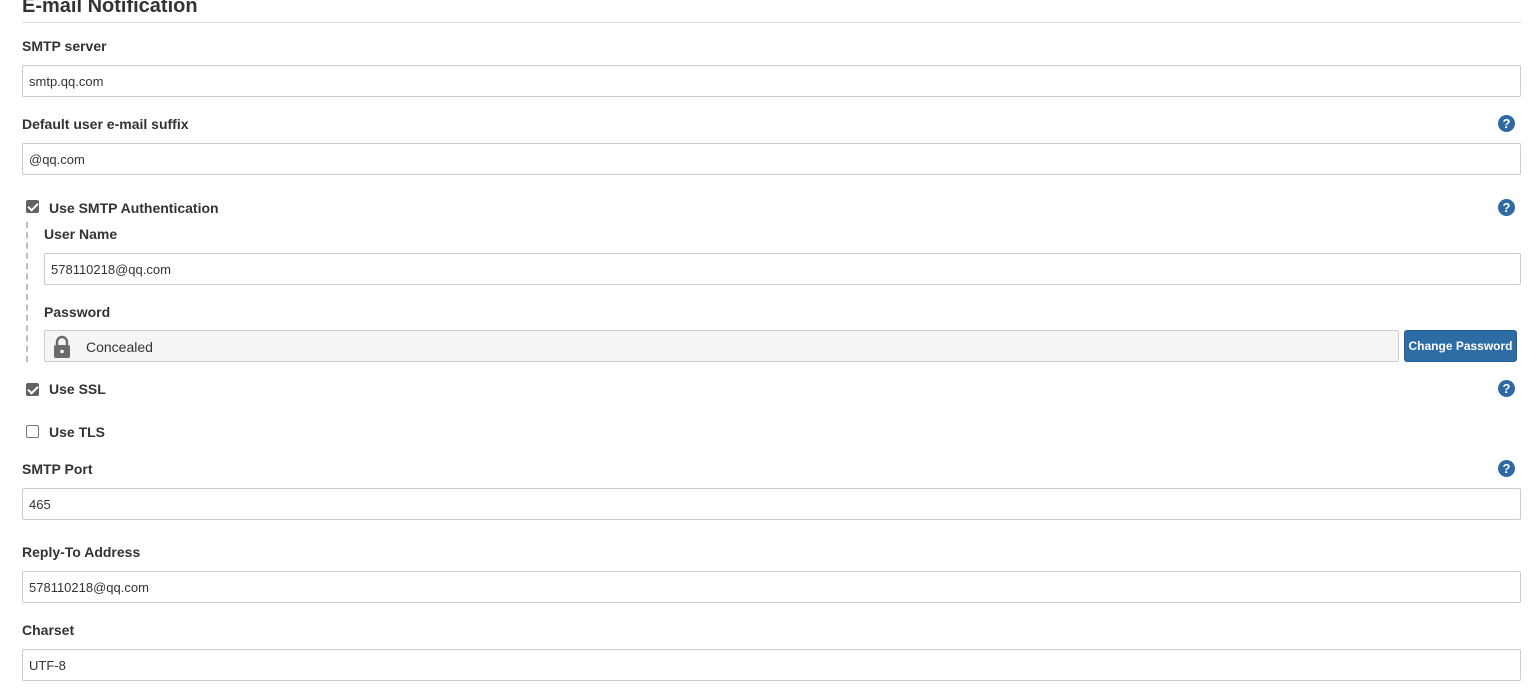 The width and height of the screenshot is (1536, 697). I want to click on password-concealed-field: Concealed, so click(721, 346).